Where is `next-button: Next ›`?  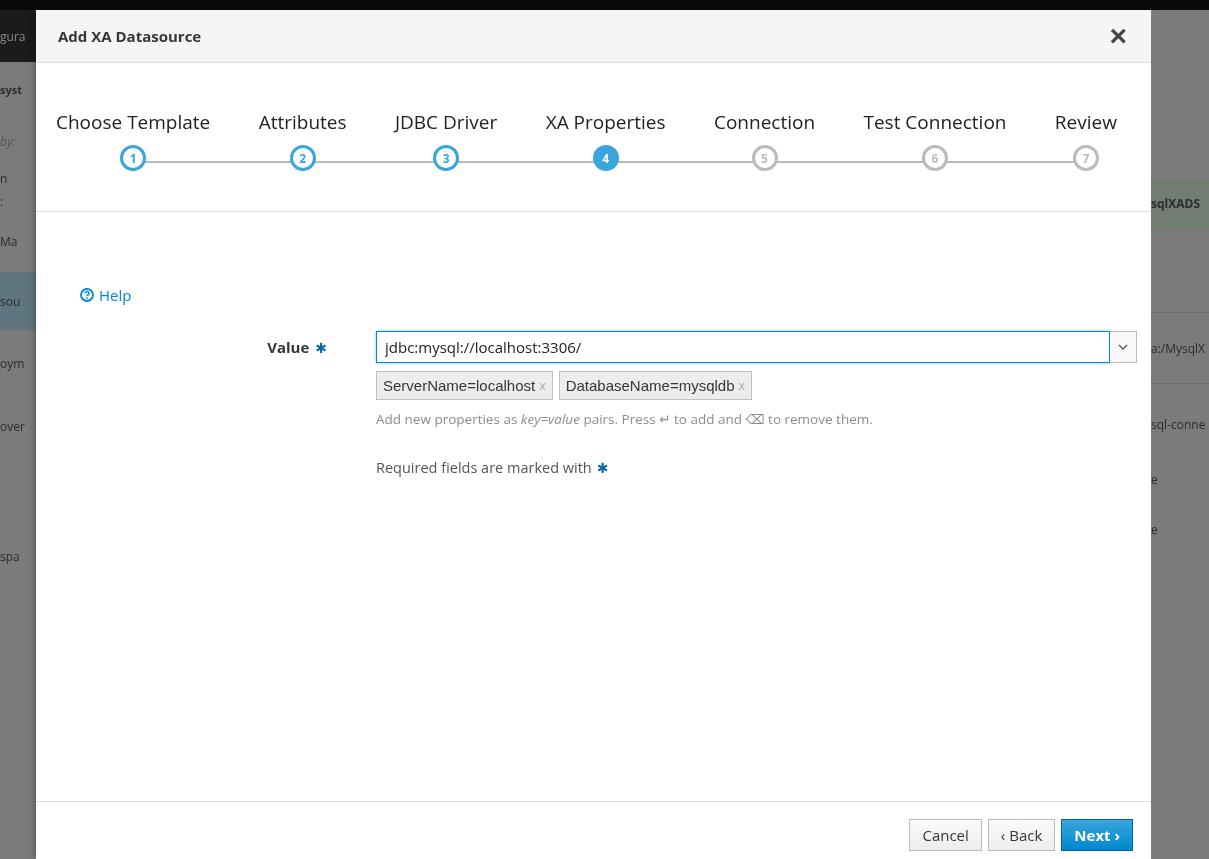 next-button: Next › is located at coordinates (1097, 835).